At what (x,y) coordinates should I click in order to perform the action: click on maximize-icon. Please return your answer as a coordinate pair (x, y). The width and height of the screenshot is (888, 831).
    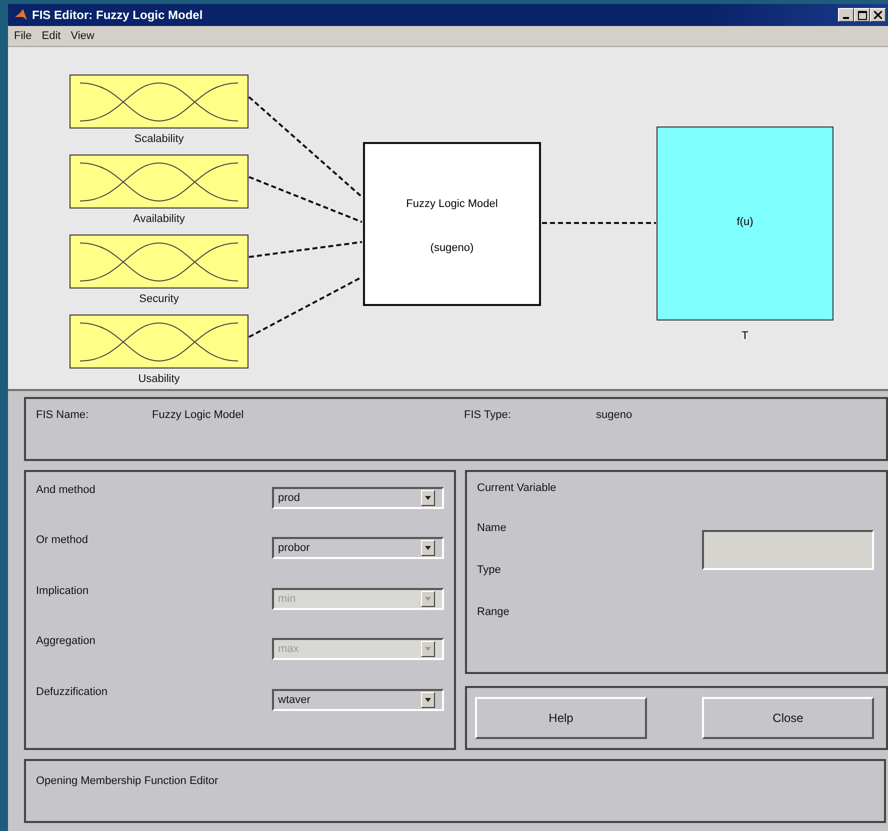
    Looking at the image, I should click on (862, 15).